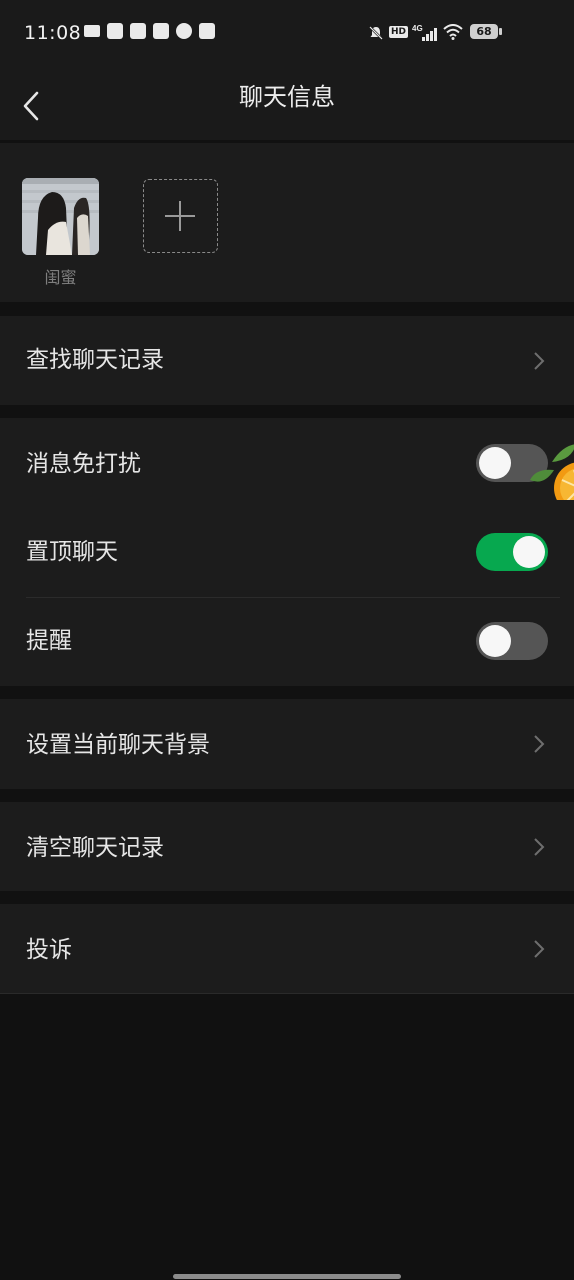 This screenshot has width=574, height=1280. What do you see at coordinates (424, 32) in the screenshot?
I see `signal-icon: 4G` at bounding box center [424, 32].